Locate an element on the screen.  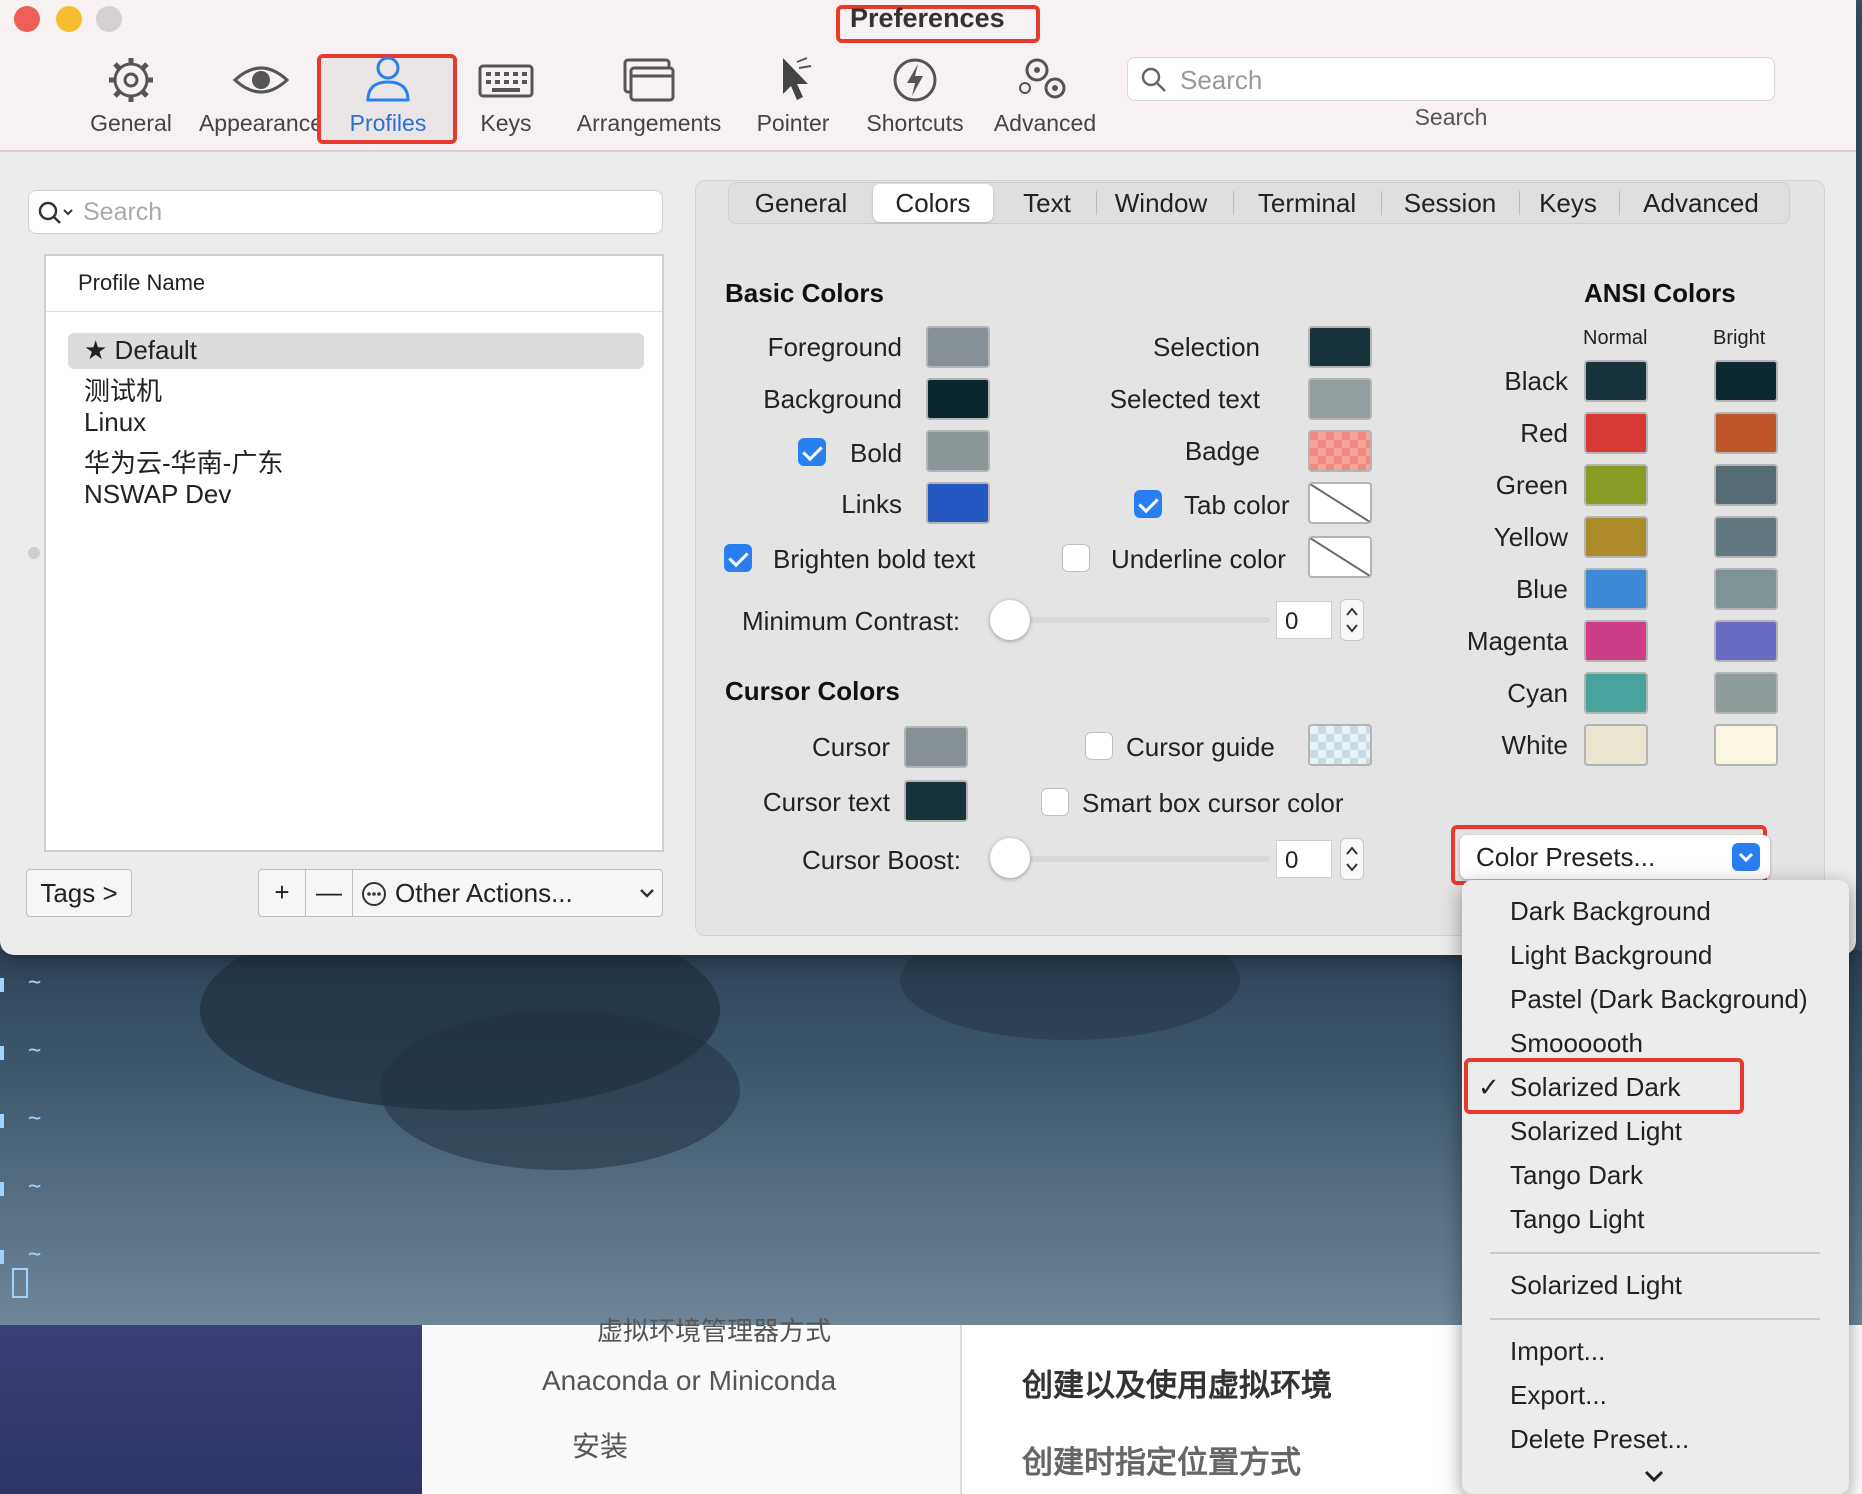
menu-item-pastel: Pastel (Dark Background) is located at coordinates (1659, 999).